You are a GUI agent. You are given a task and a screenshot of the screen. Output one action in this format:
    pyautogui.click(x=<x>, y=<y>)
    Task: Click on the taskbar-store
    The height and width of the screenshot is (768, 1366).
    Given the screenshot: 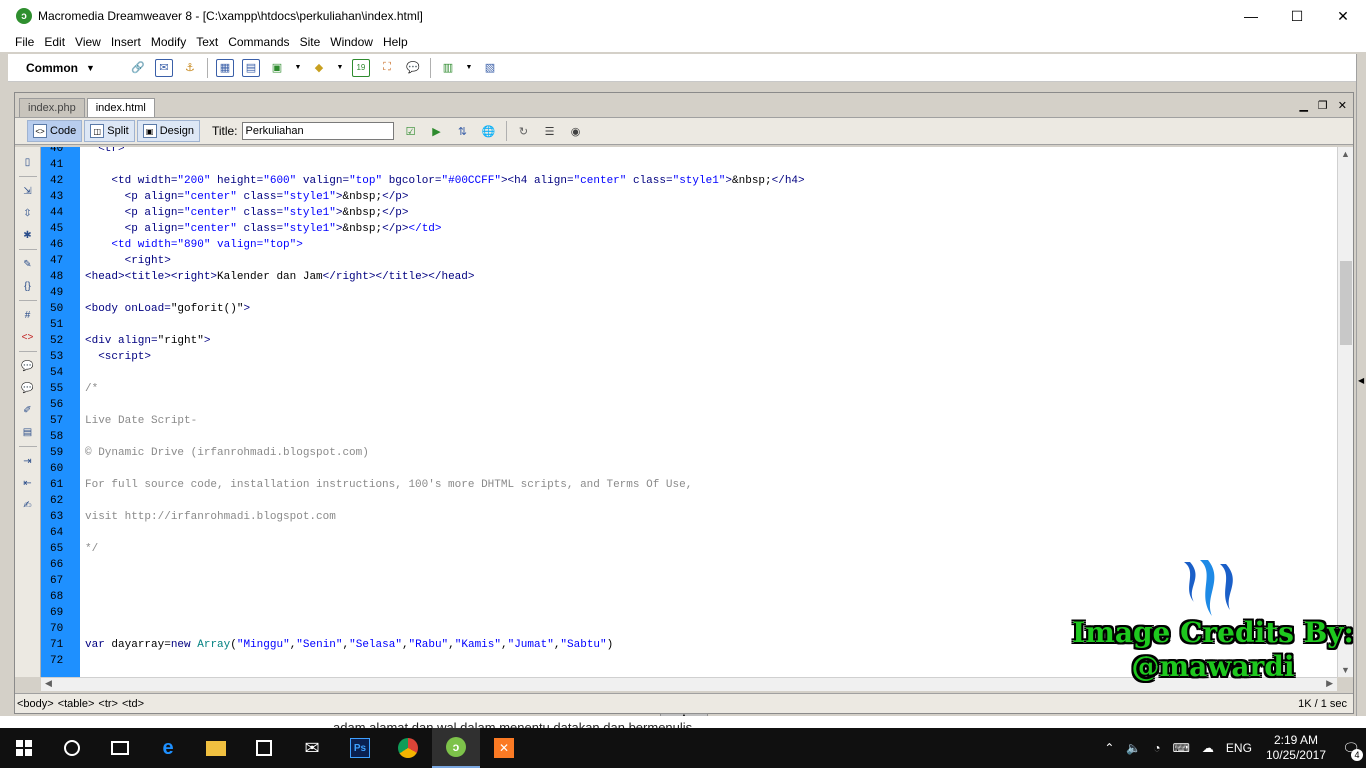 What is the action you would take?
    pyautogui.click(x=264, y=748)
    